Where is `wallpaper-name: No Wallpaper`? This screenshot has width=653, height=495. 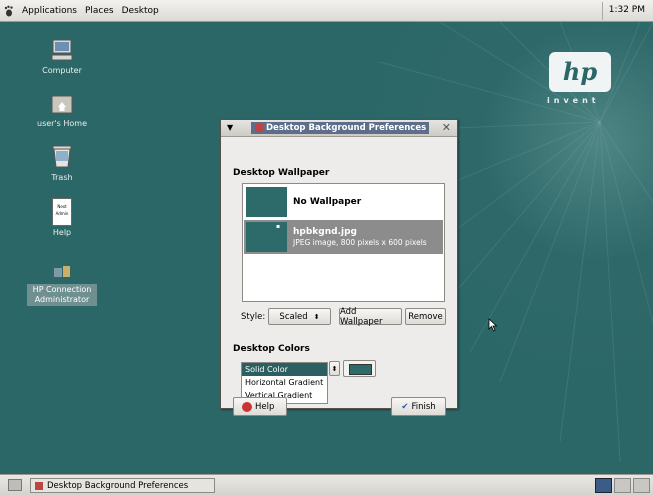 wallpaper-name: No Wallpaper is located at coordinates (327, 202).